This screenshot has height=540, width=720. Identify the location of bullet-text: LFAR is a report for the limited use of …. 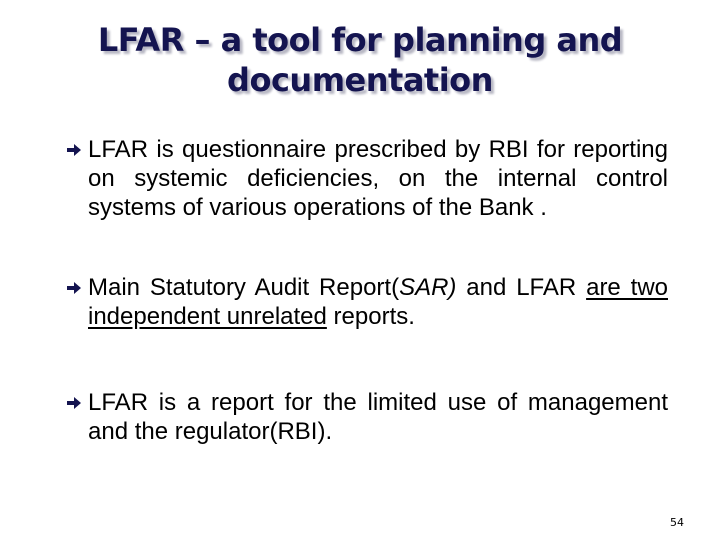
(378, 417).